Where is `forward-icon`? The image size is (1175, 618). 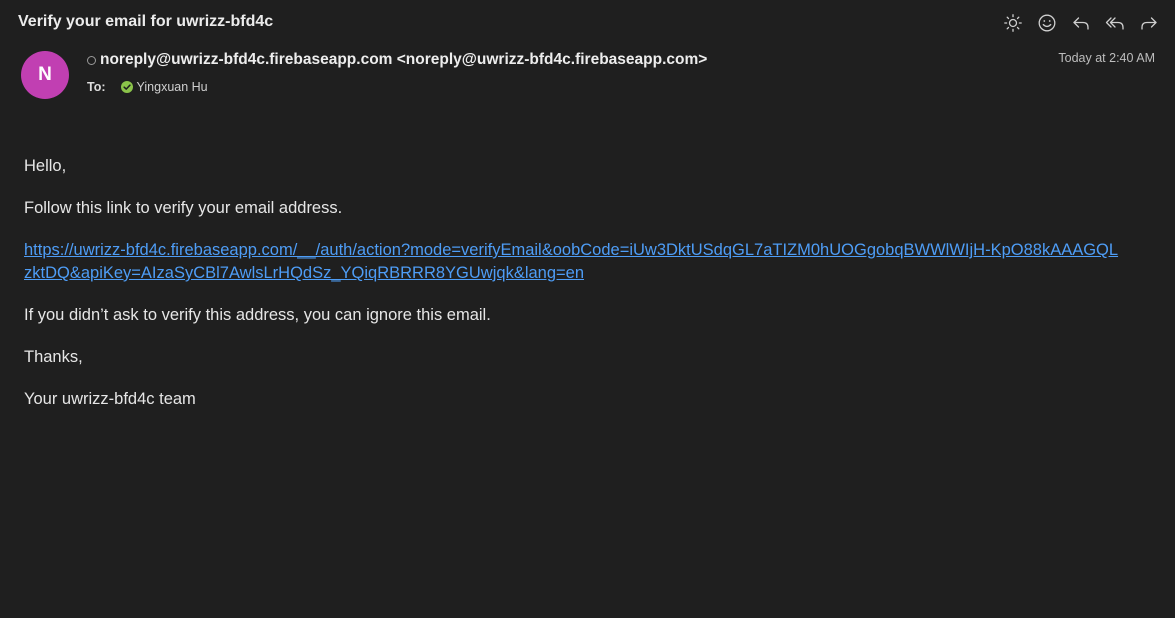 forward-icon is located at coordinates (1149, 23).